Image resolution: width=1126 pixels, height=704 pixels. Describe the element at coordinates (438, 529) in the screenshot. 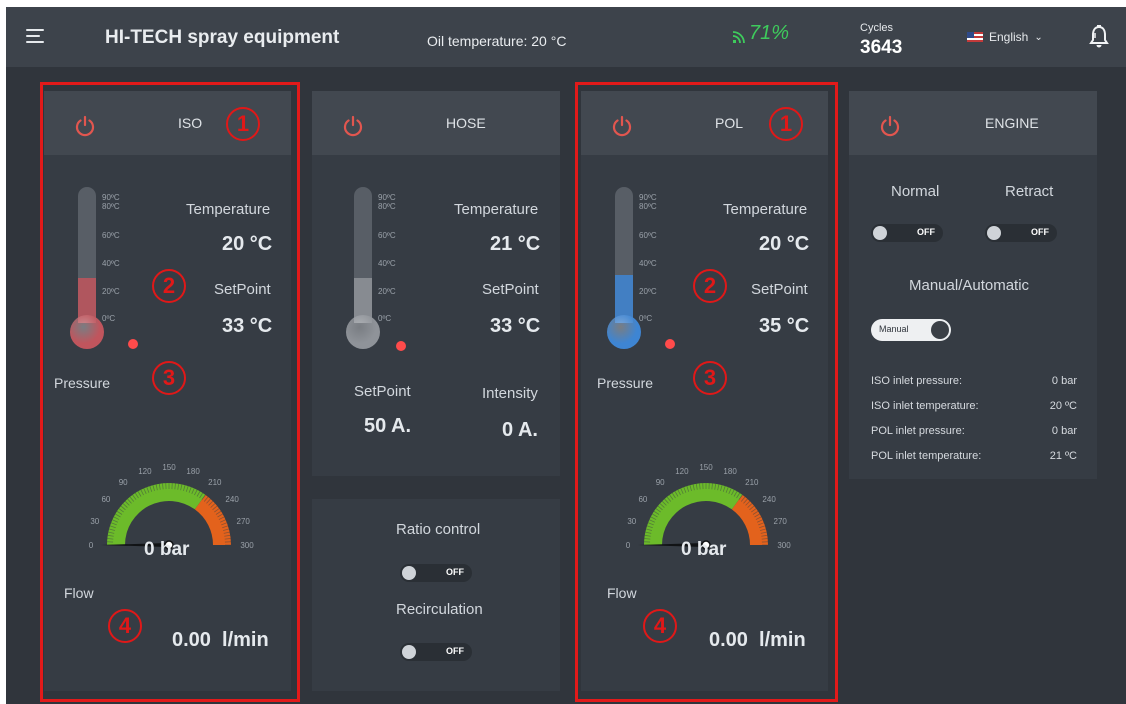

I see `ratio-control-label: Ratio control` at that location.